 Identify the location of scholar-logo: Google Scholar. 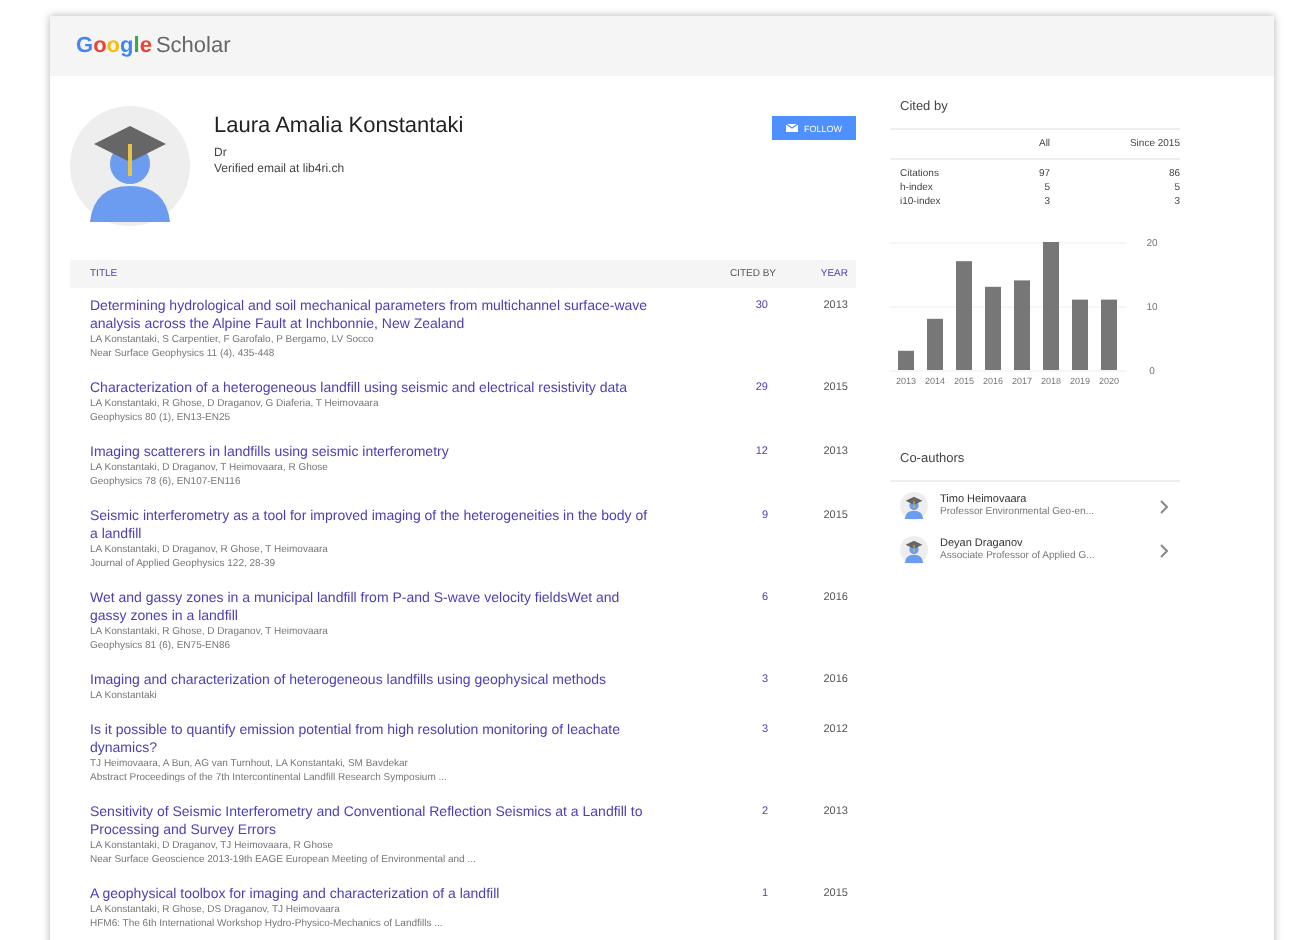
(153, 46).